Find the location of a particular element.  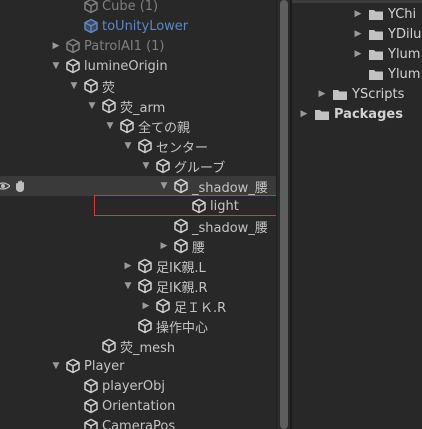

hierarchy-row-label: 荧_arm is located at coordinates (143, 108).